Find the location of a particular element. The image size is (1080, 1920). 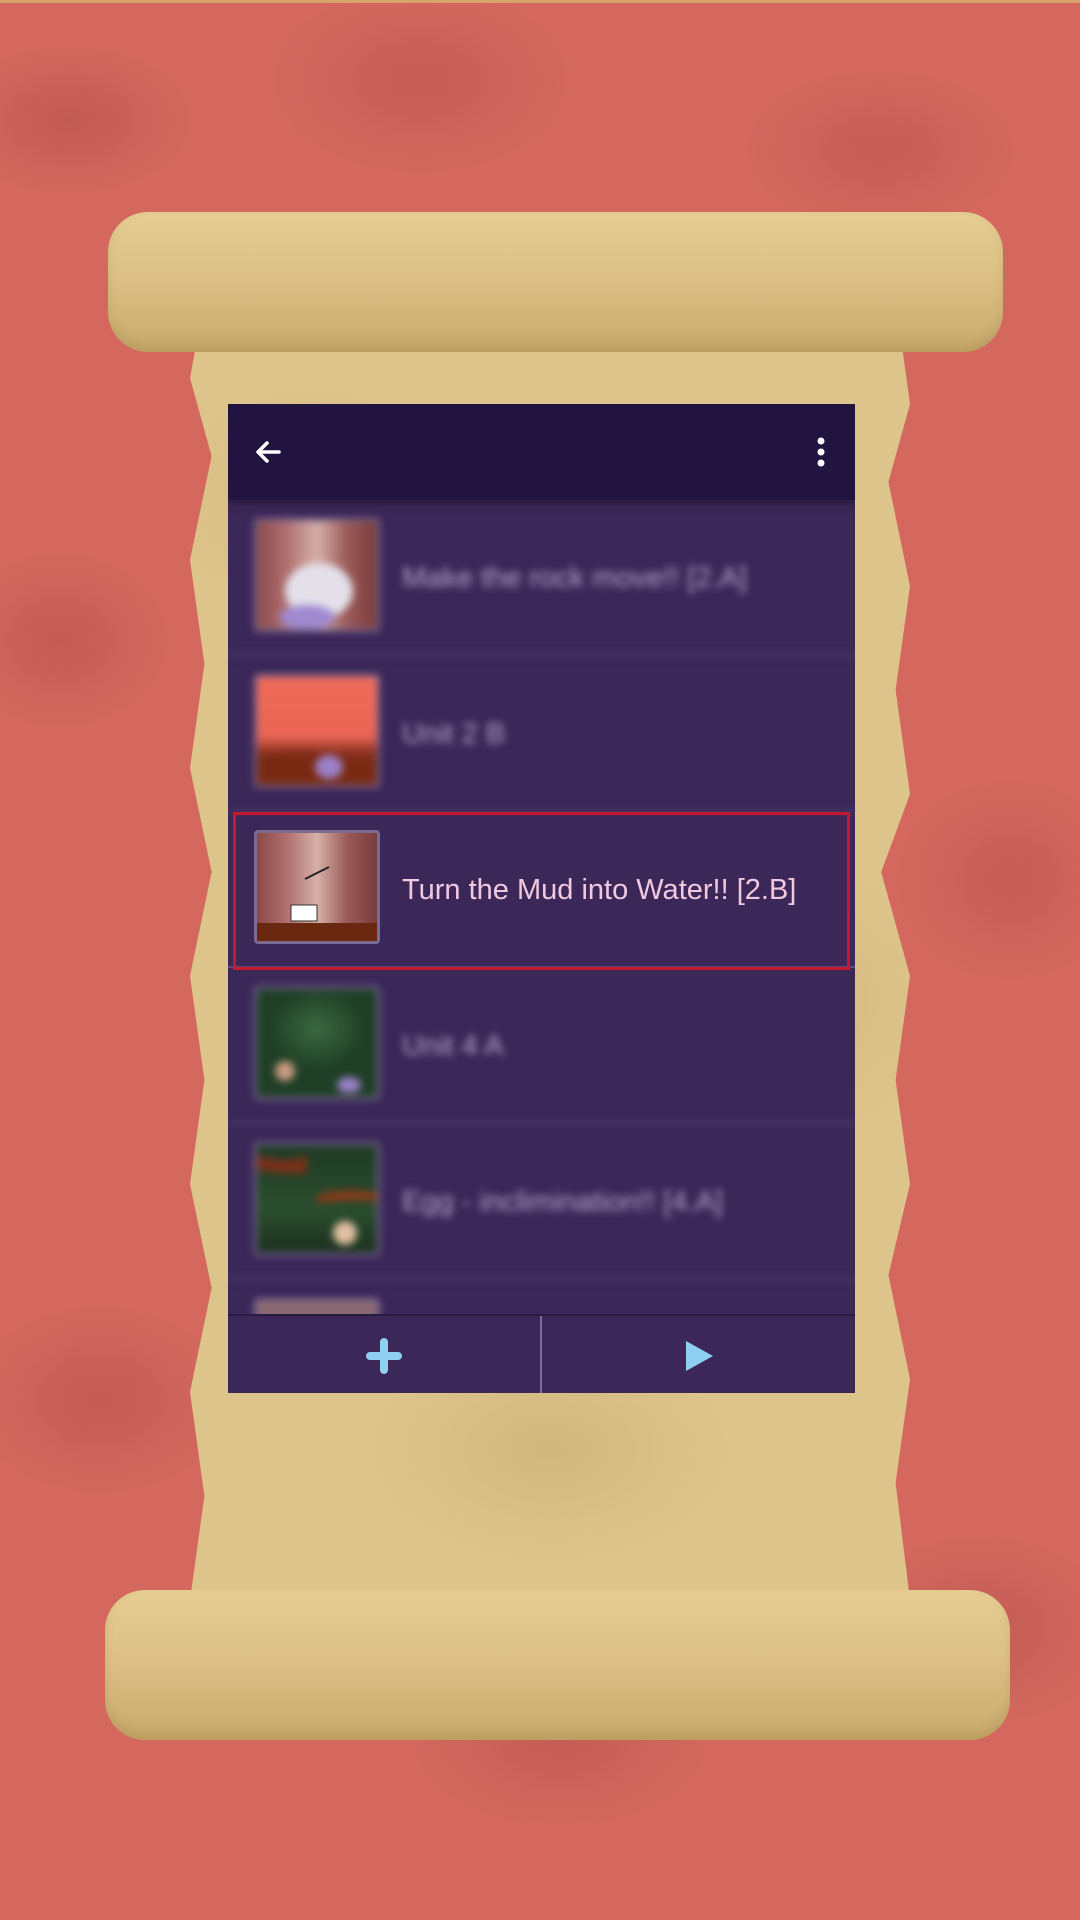

add-button is located at coordinates (384, 1354).